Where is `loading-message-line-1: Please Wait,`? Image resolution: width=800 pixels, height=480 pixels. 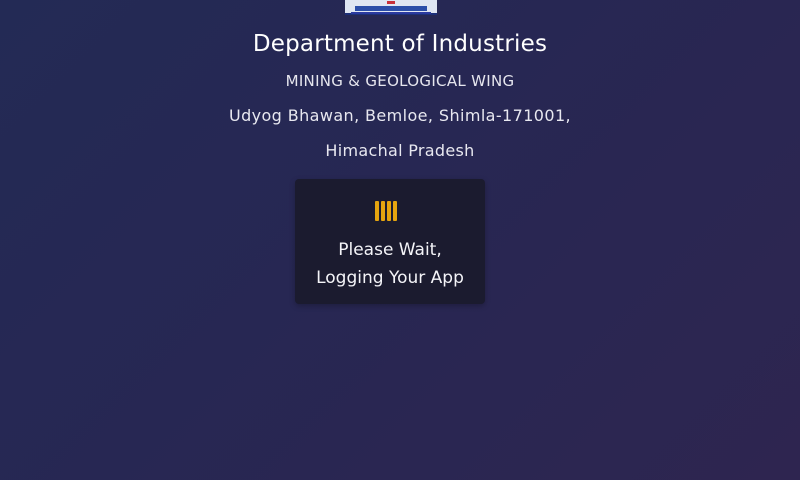
loading-message-line-1: Please Wait, is located at coordinates (390, 250).